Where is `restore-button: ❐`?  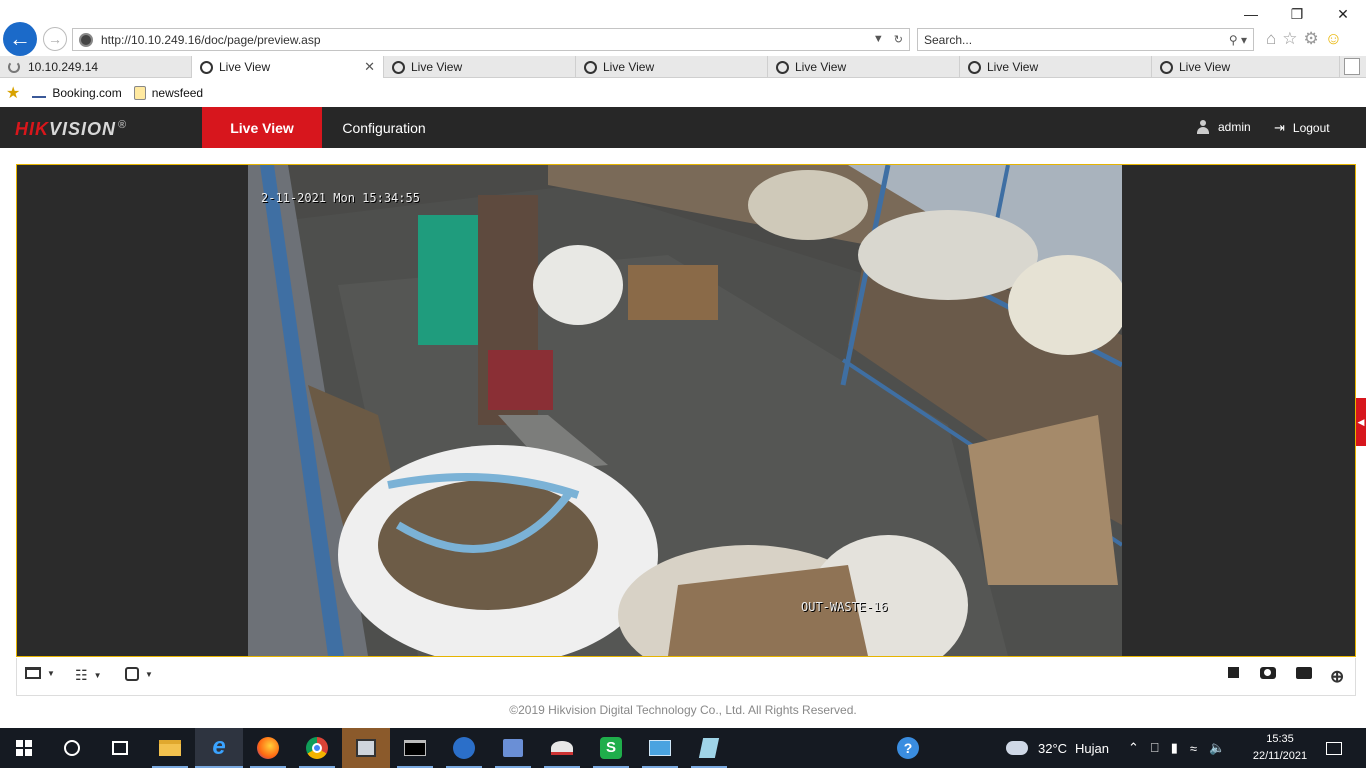
restore-button: ❐ is located at coordinates (1297, 14).